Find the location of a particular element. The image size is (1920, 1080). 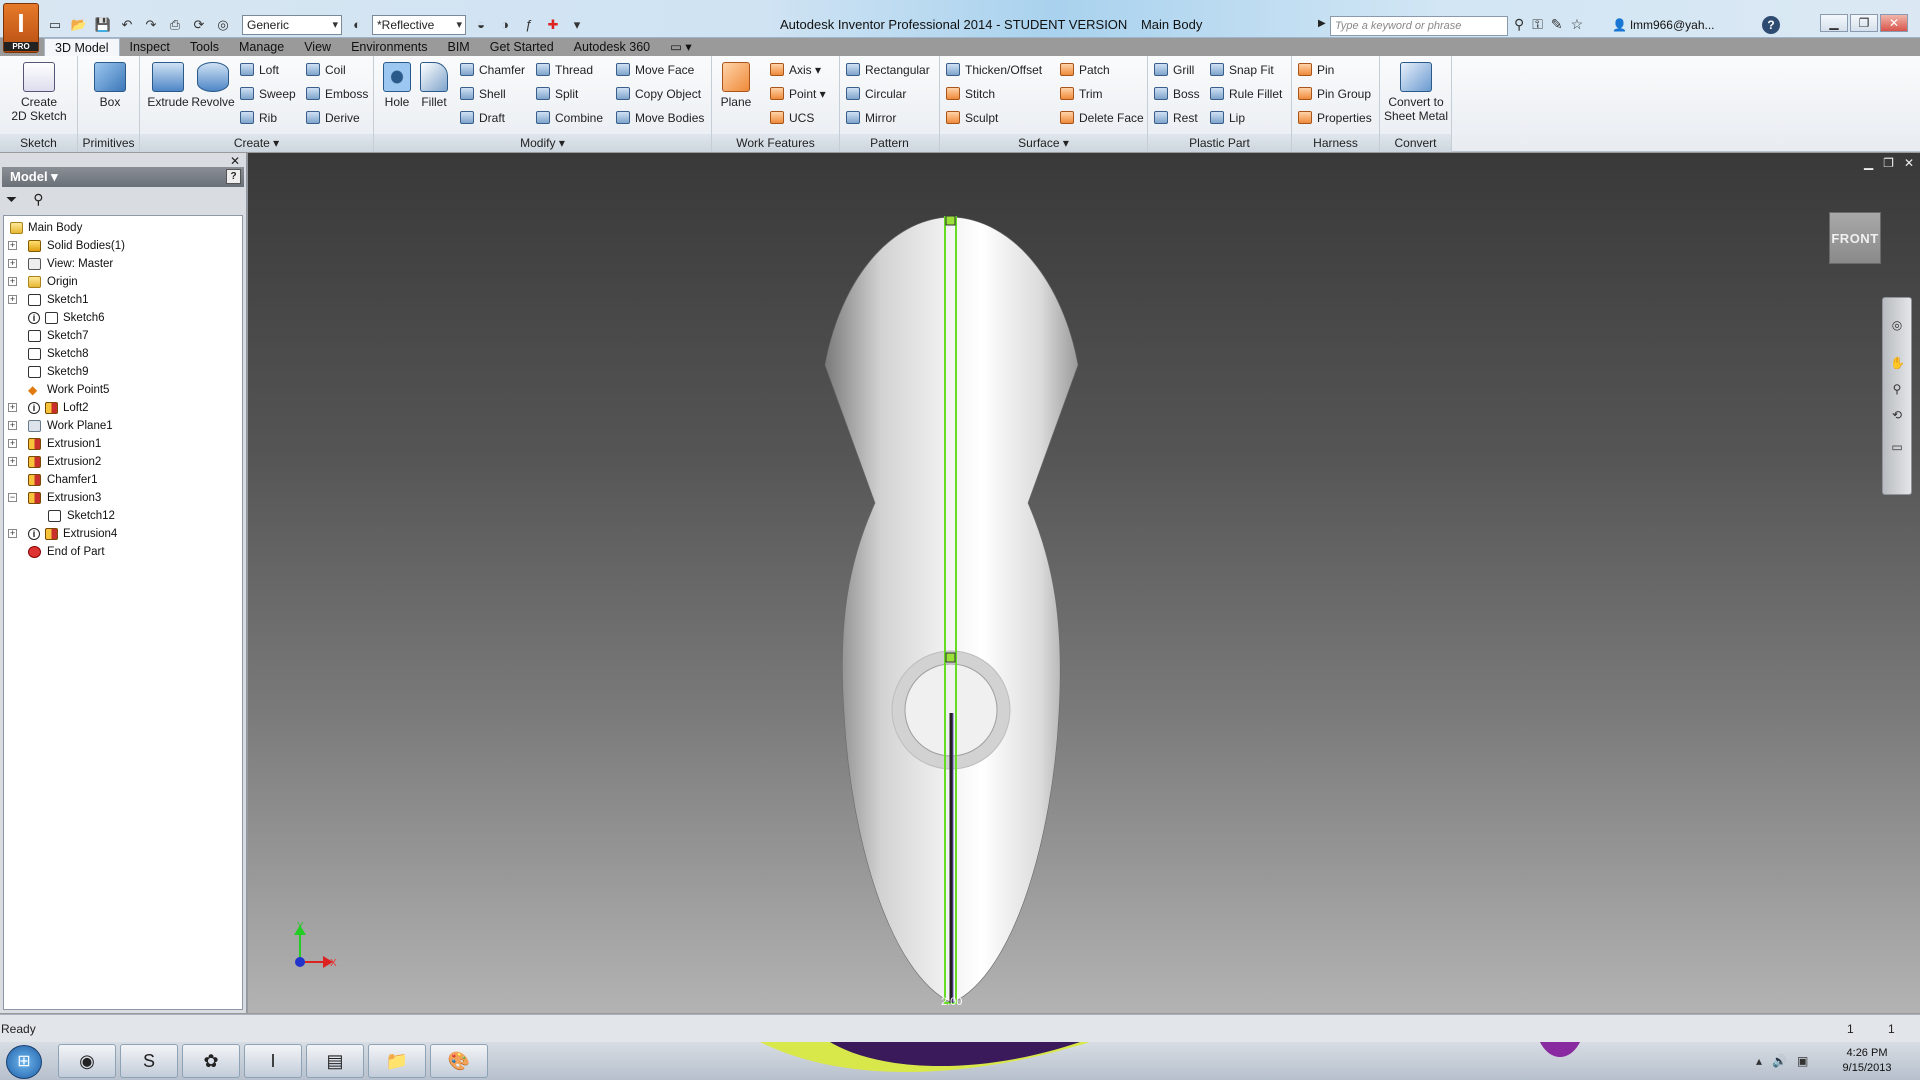

open-icon: 📂 is located at coordinates (79, 25).